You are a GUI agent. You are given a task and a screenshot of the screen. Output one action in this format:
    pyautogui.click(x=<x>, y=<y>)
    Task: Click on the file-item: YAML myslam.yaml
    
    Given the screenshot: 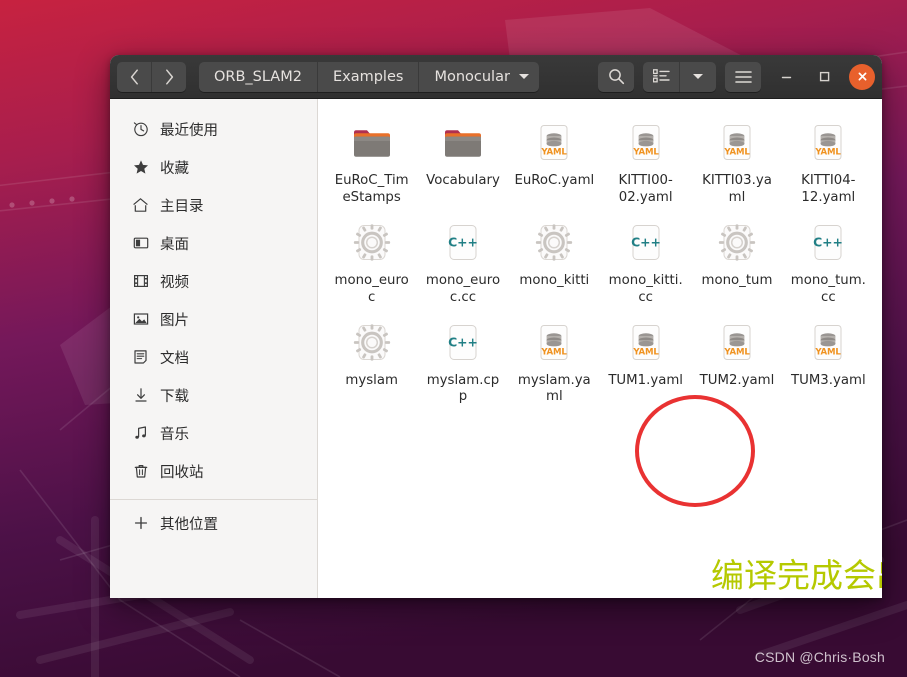 What is the action you would take?
    pyautogui.click(x=554, y=359)
    